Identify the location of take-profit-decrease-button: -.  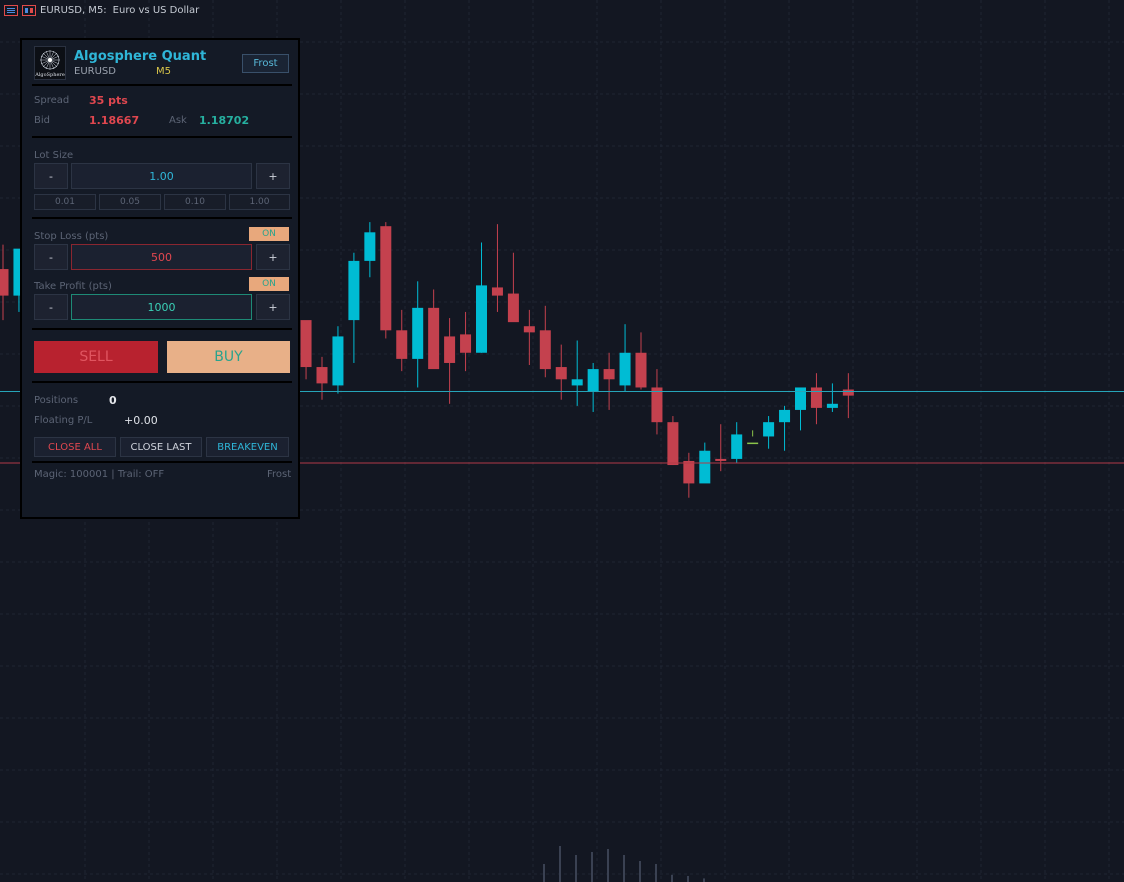
(51, 307).